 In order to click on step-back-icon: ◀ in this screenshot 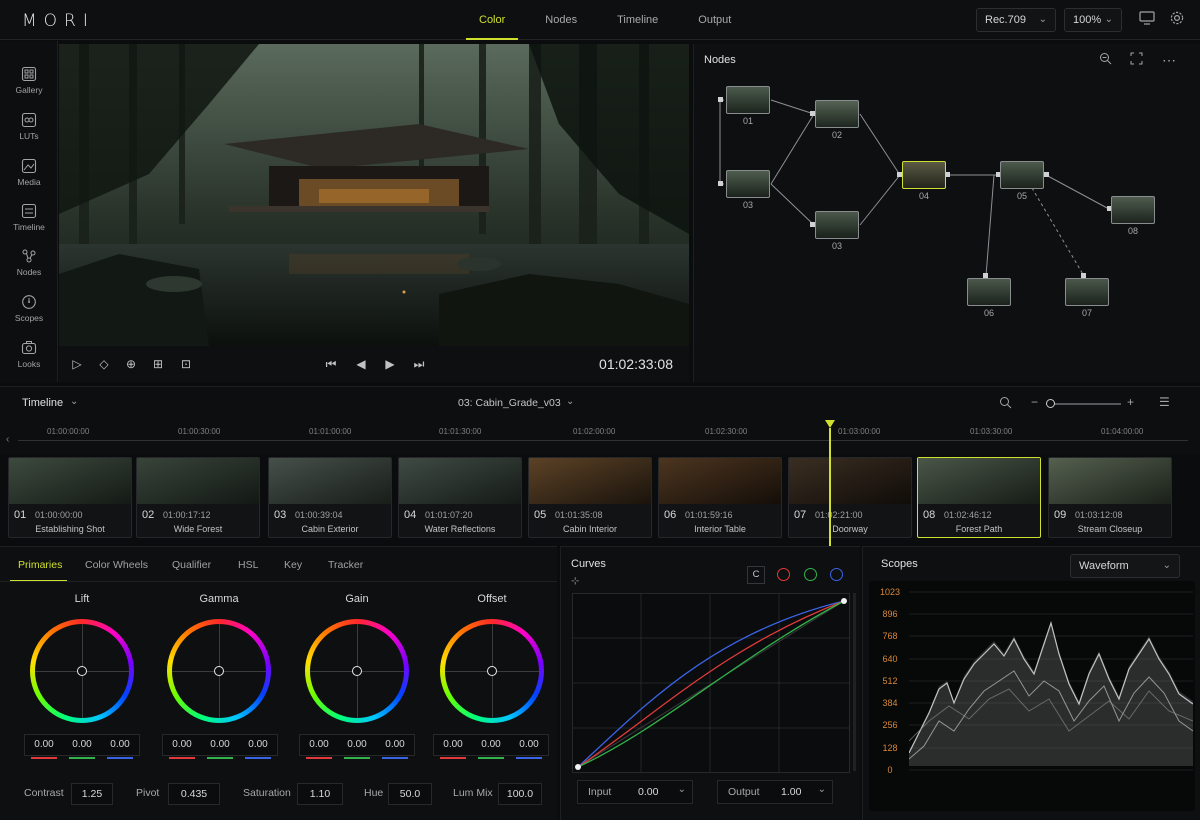, I will do `click(361, 364)`.